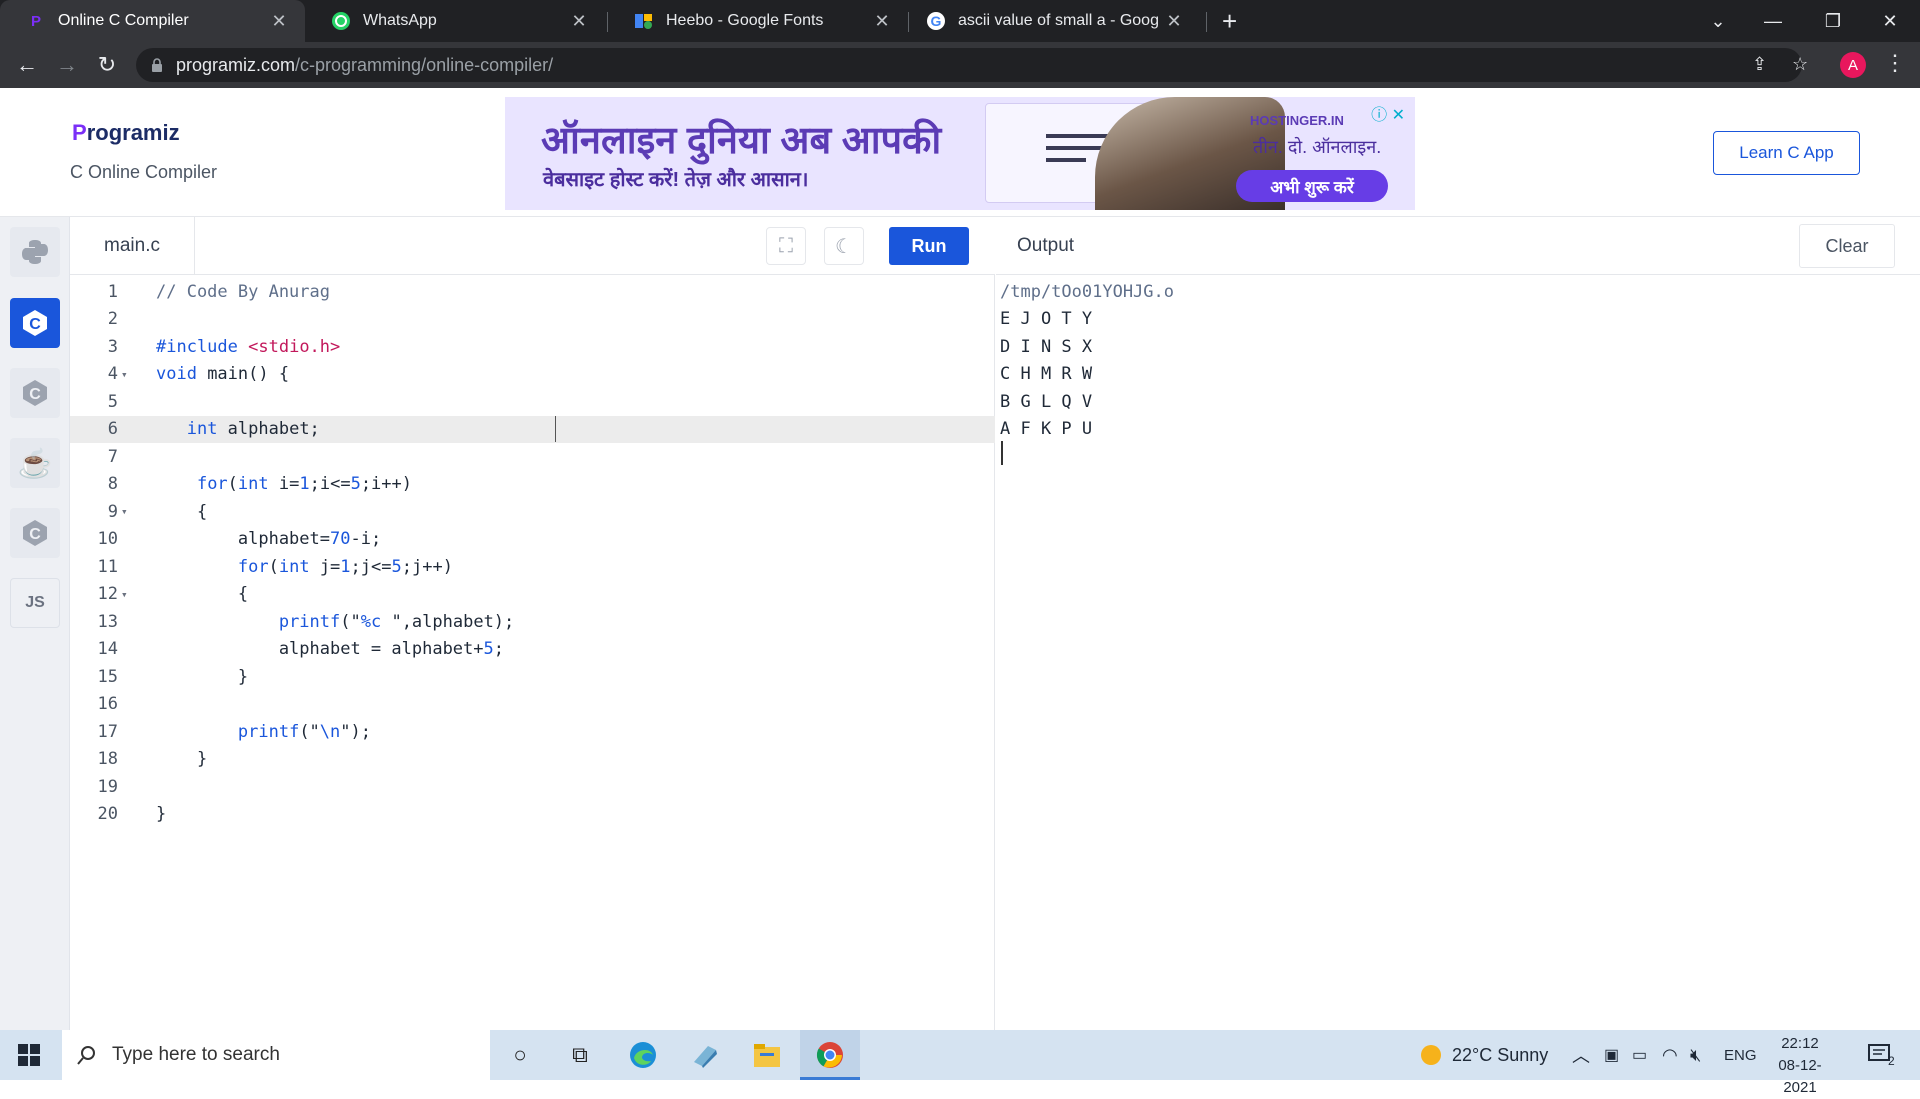 This screenshot has width=1920, height=1099. I want to click on edge-icon, so click(643, 1055).